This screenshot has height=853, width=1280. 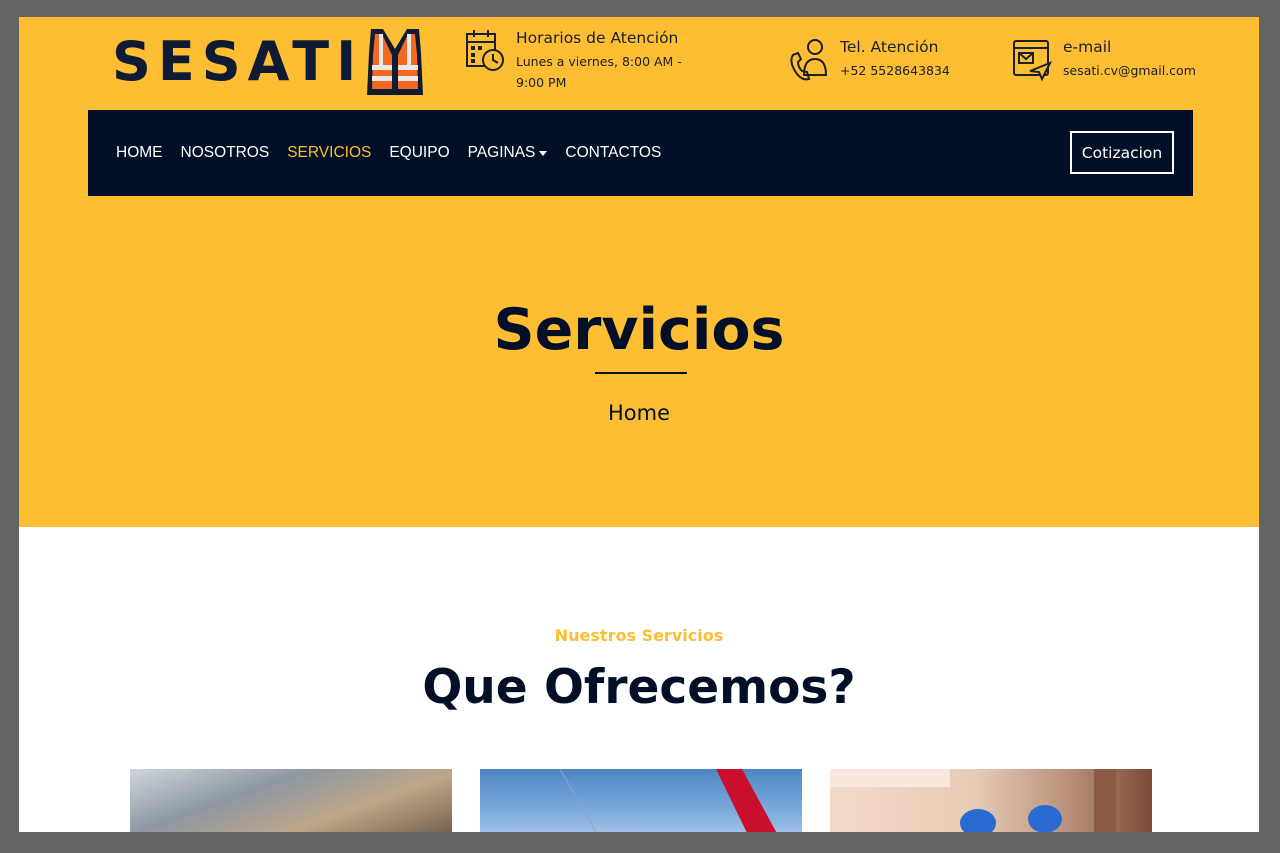 I want to click on email-address: sesati.cv@gmail.com, so click(x=1129, y=70).